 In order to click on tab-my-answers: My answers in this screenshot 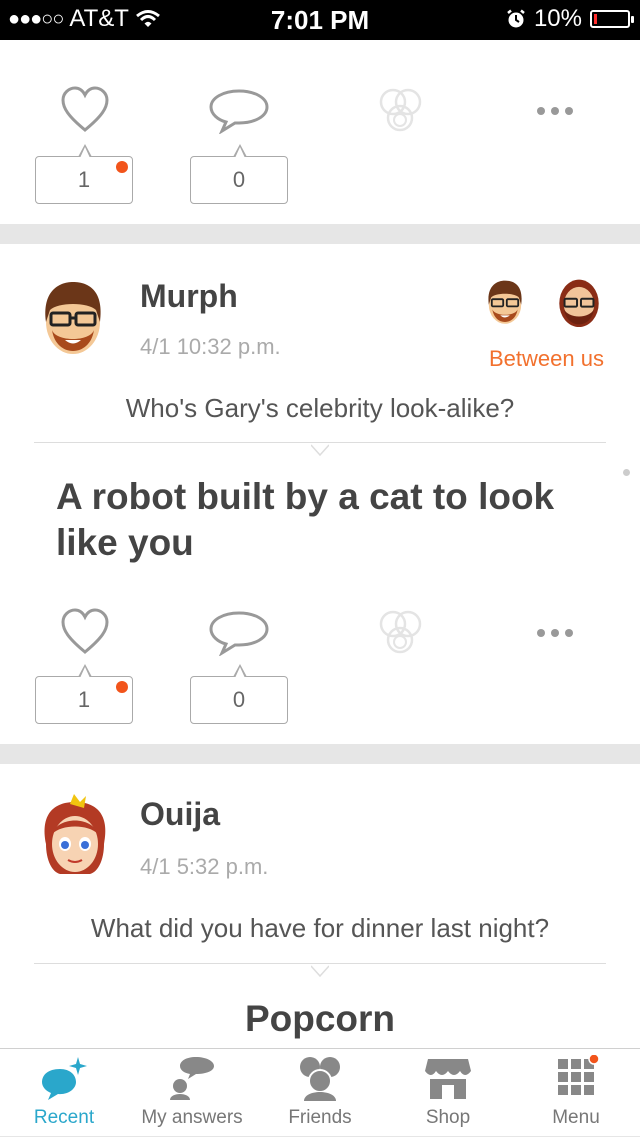, I will do `click(192, 1093)`.